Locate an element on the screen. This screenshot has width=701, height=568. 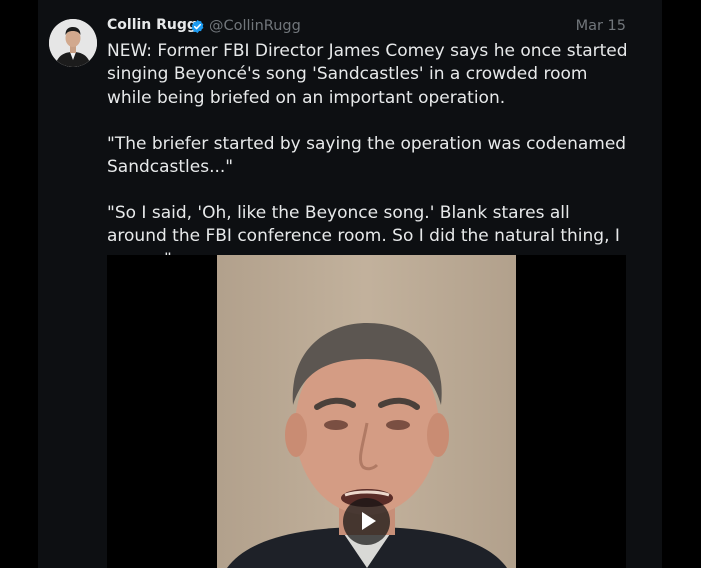
author-avatar is located at coordinates (73, 43).